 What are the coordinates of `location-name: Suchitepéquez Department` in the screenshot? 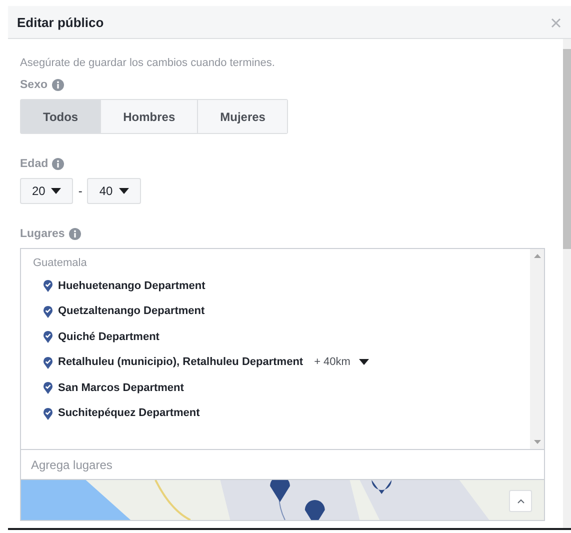 It's located at (129, 413).